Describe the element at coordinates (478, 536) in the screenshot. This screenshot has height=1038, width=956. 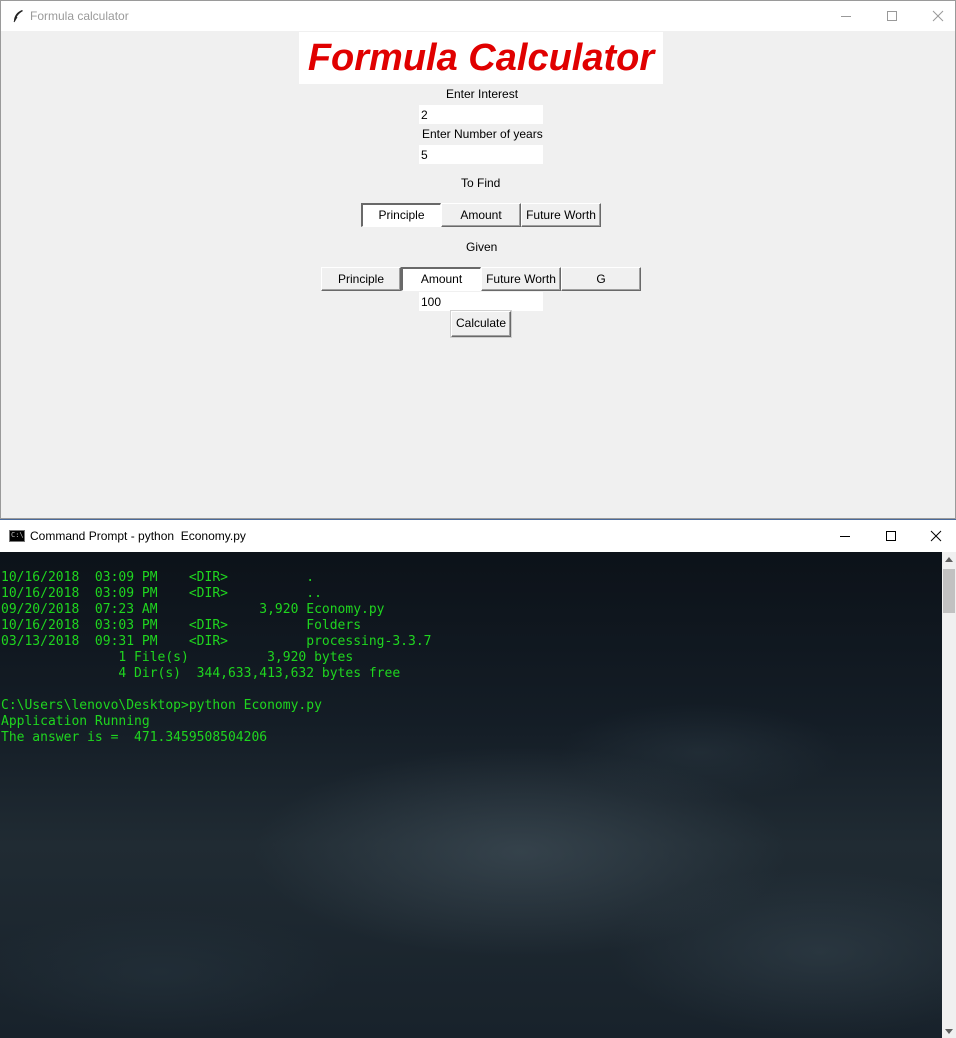
I see `cmd-title-bar: C:\ Command Prompt - python Economy.py` at that location.